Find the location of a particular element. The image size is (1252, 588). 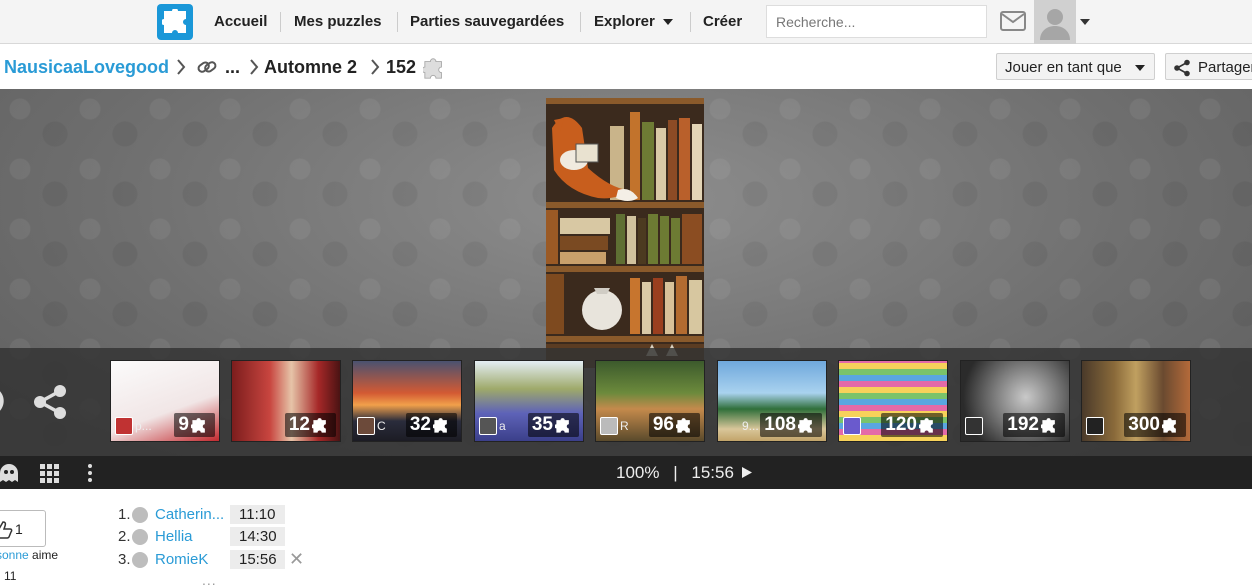

user-silhouette-icon is located at coordinates (1055, 24).